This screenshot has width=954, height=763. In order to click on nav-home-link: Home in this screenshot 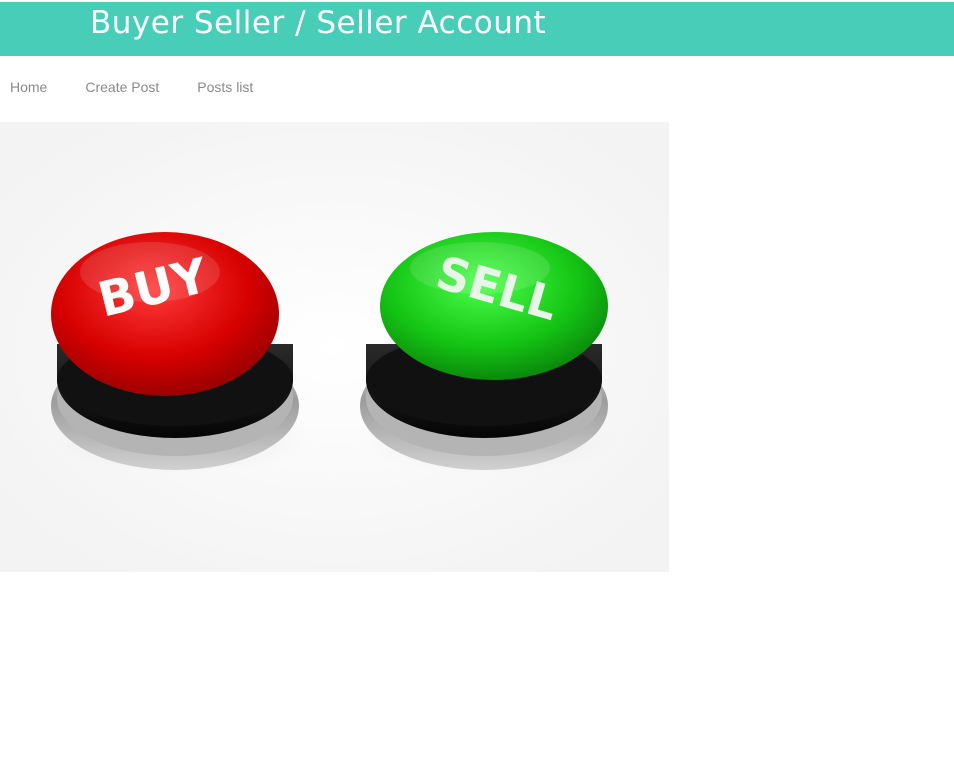, I will do `click(28, 88)`.